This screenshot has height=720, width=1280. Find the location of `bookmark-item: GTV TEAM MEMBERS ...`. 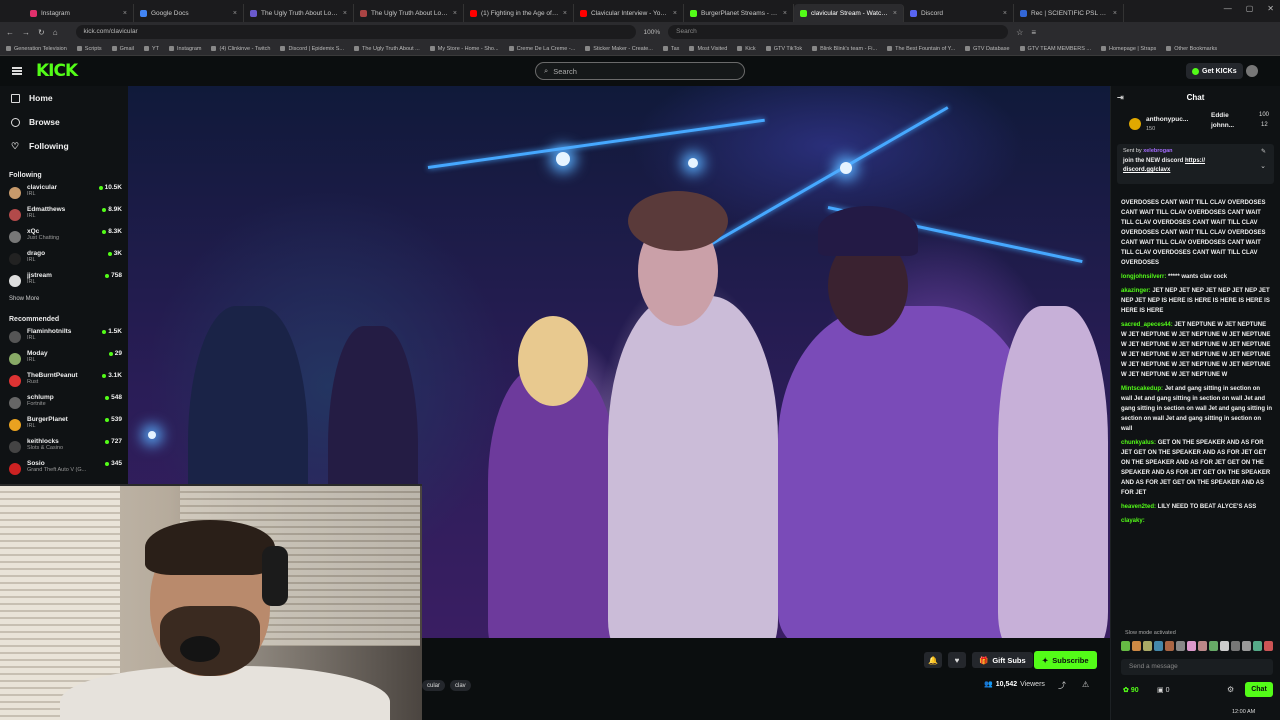

bookmark-item: GTV TEAM MEMBERS ... is located at coordinates (1055, 49).